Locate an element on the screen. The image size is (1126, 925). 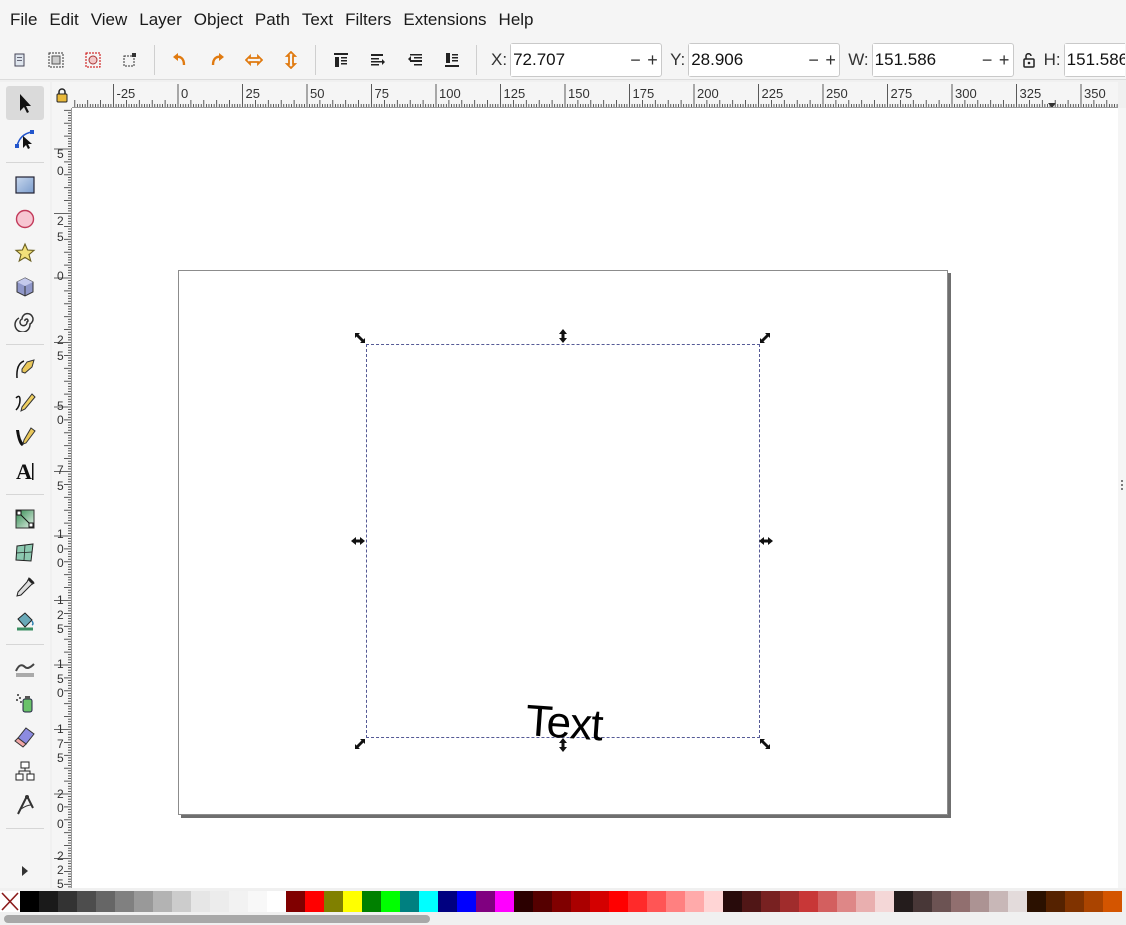
menu-object: Object is located at coordinates (218, 20).